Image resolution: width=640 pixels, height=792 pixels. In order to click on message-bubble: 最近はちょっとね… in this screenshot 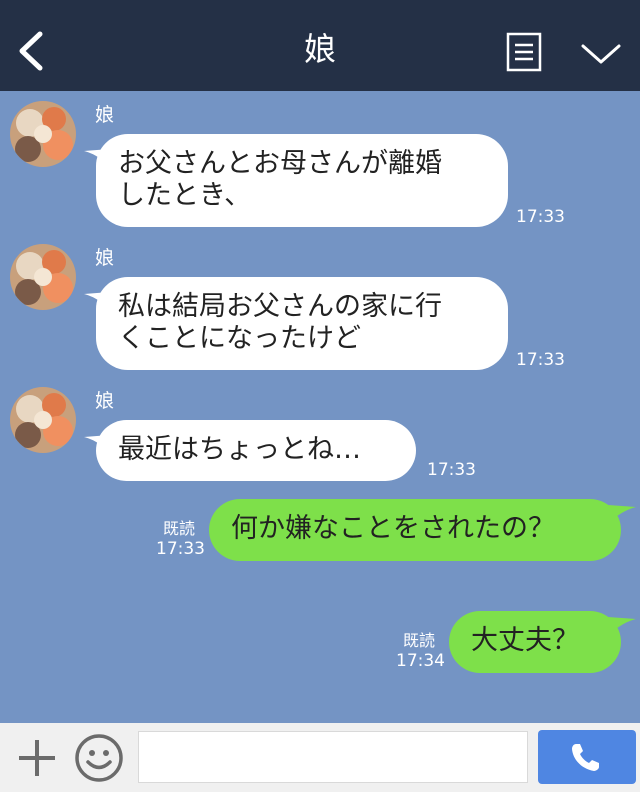, I will do `click(256, 450)`.